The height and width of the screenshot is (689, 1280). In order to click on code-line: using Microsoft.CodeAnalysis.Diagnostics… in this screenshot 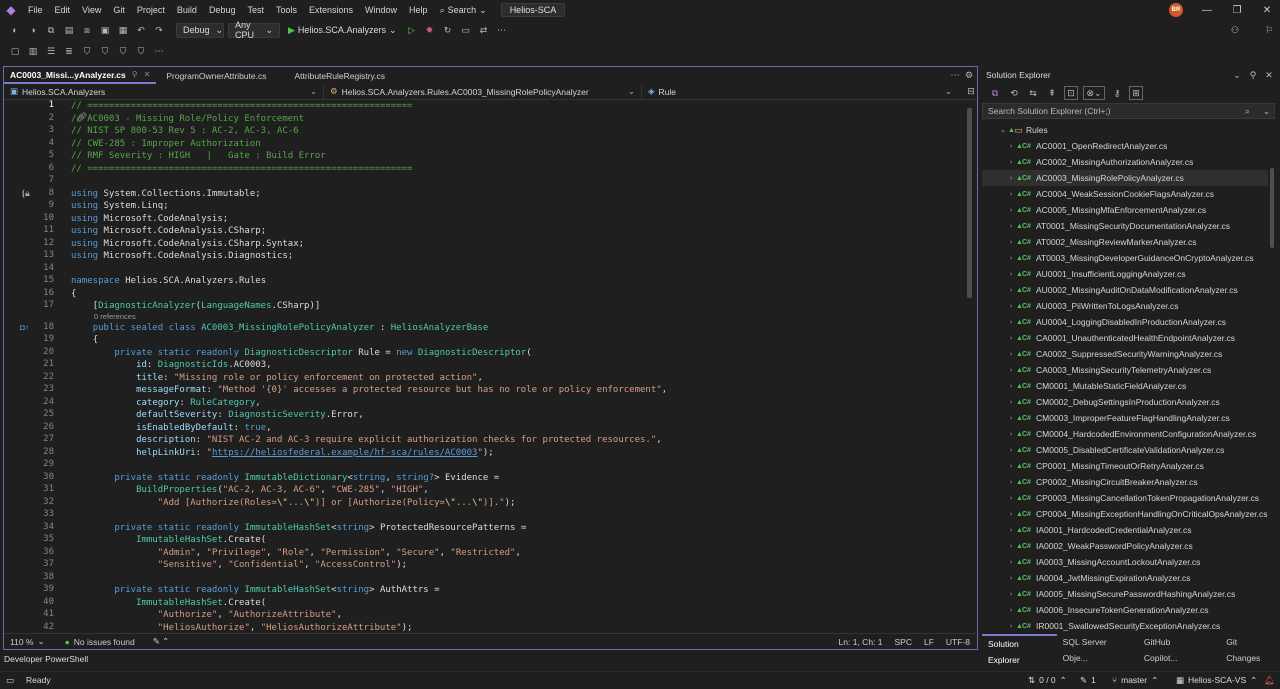, I will do `click(182, 256)`.